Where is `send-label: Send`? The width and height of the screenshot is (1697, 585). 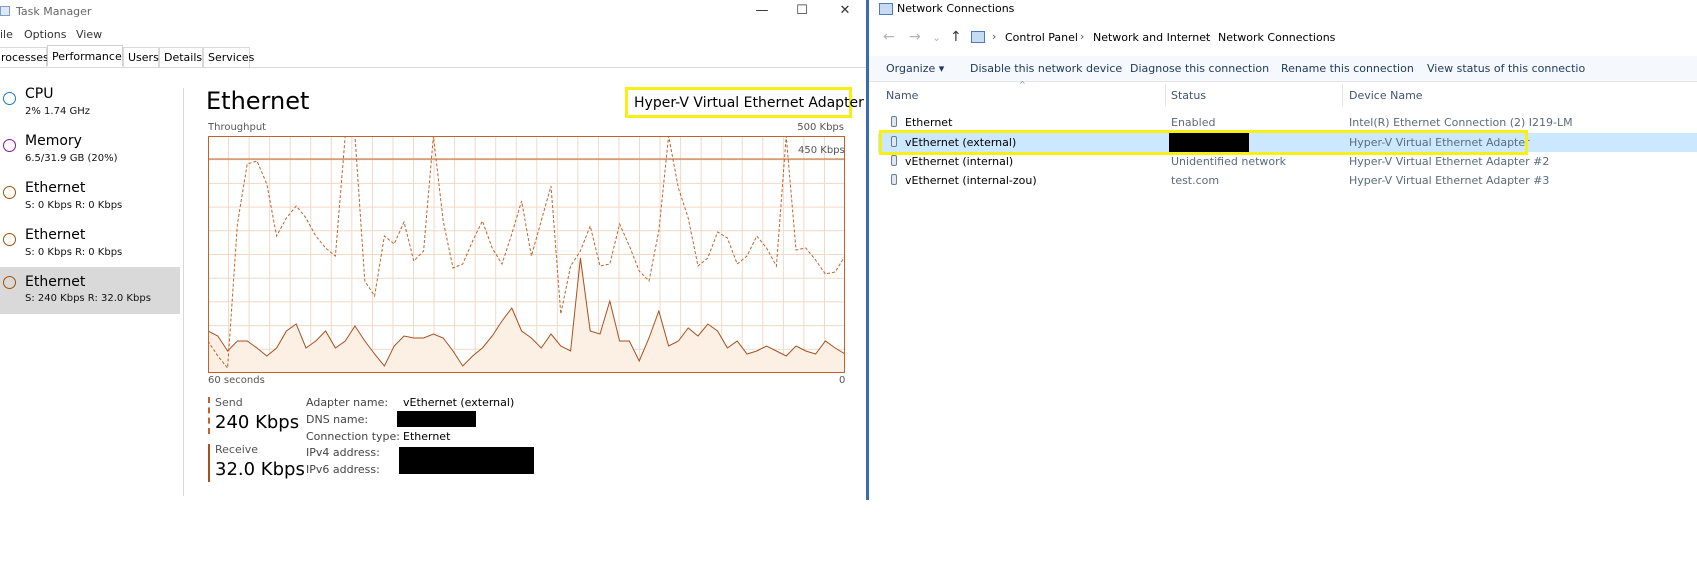 send-label: Send is located at coordinates (229, 402).